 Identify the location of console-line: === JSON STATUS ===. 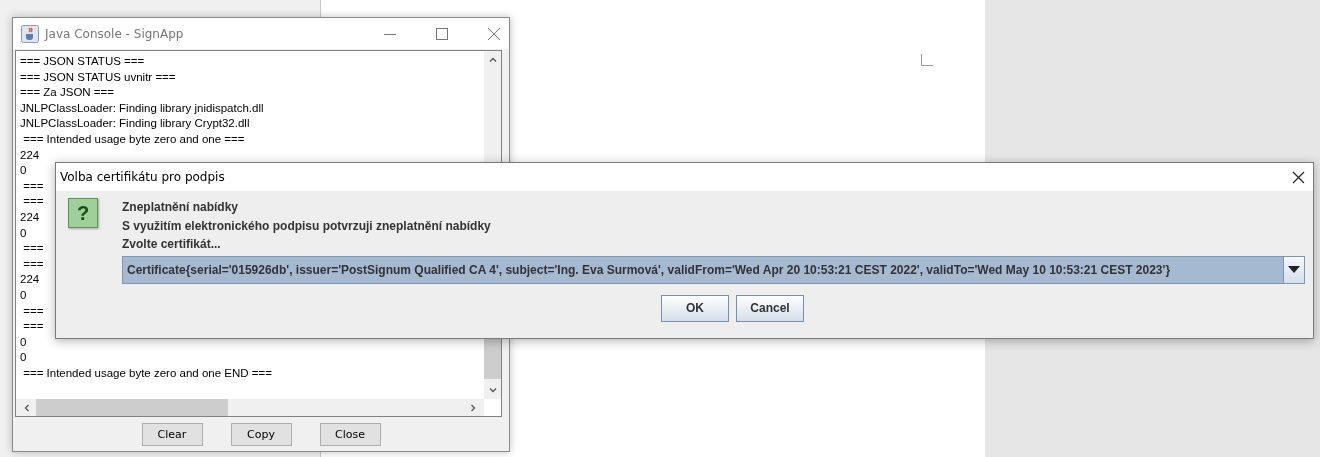
(82, 61).